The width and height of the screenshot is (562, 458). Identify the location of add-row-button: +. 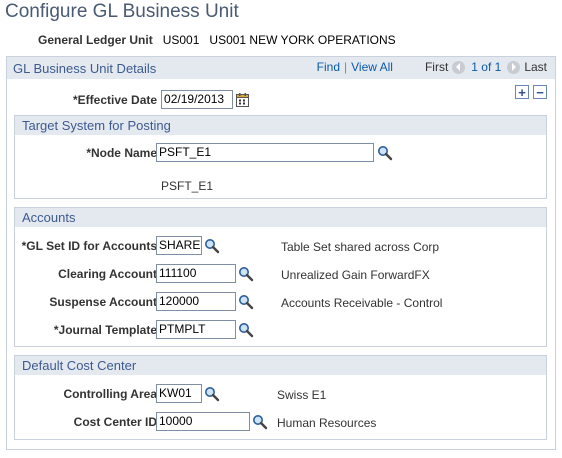
(522, 92).